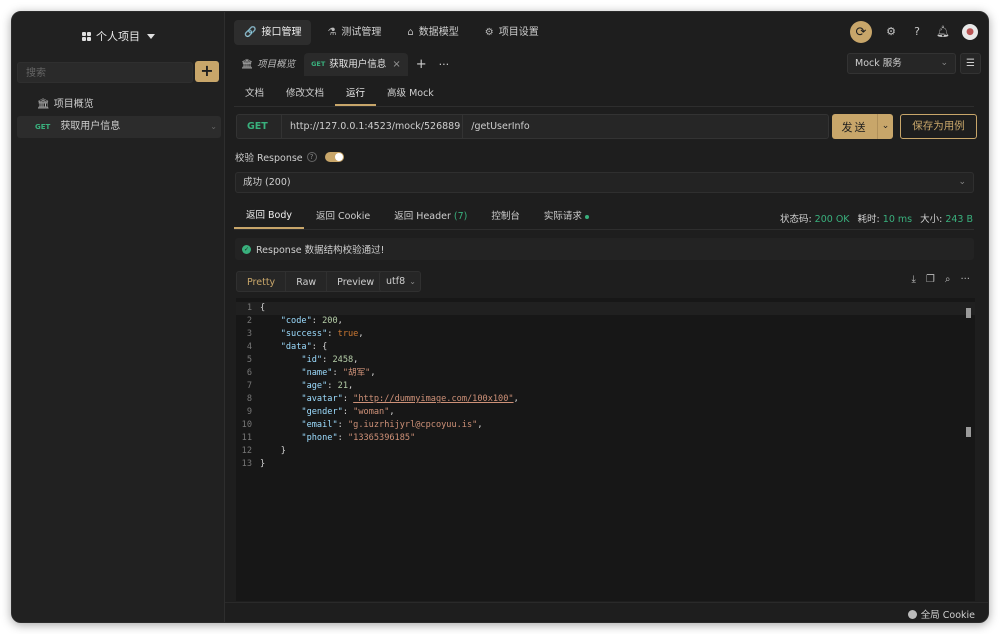 The height and width of the screenshot is (634, 1000). I want to click on tab-pretty: Pretty, so click(261, 281).